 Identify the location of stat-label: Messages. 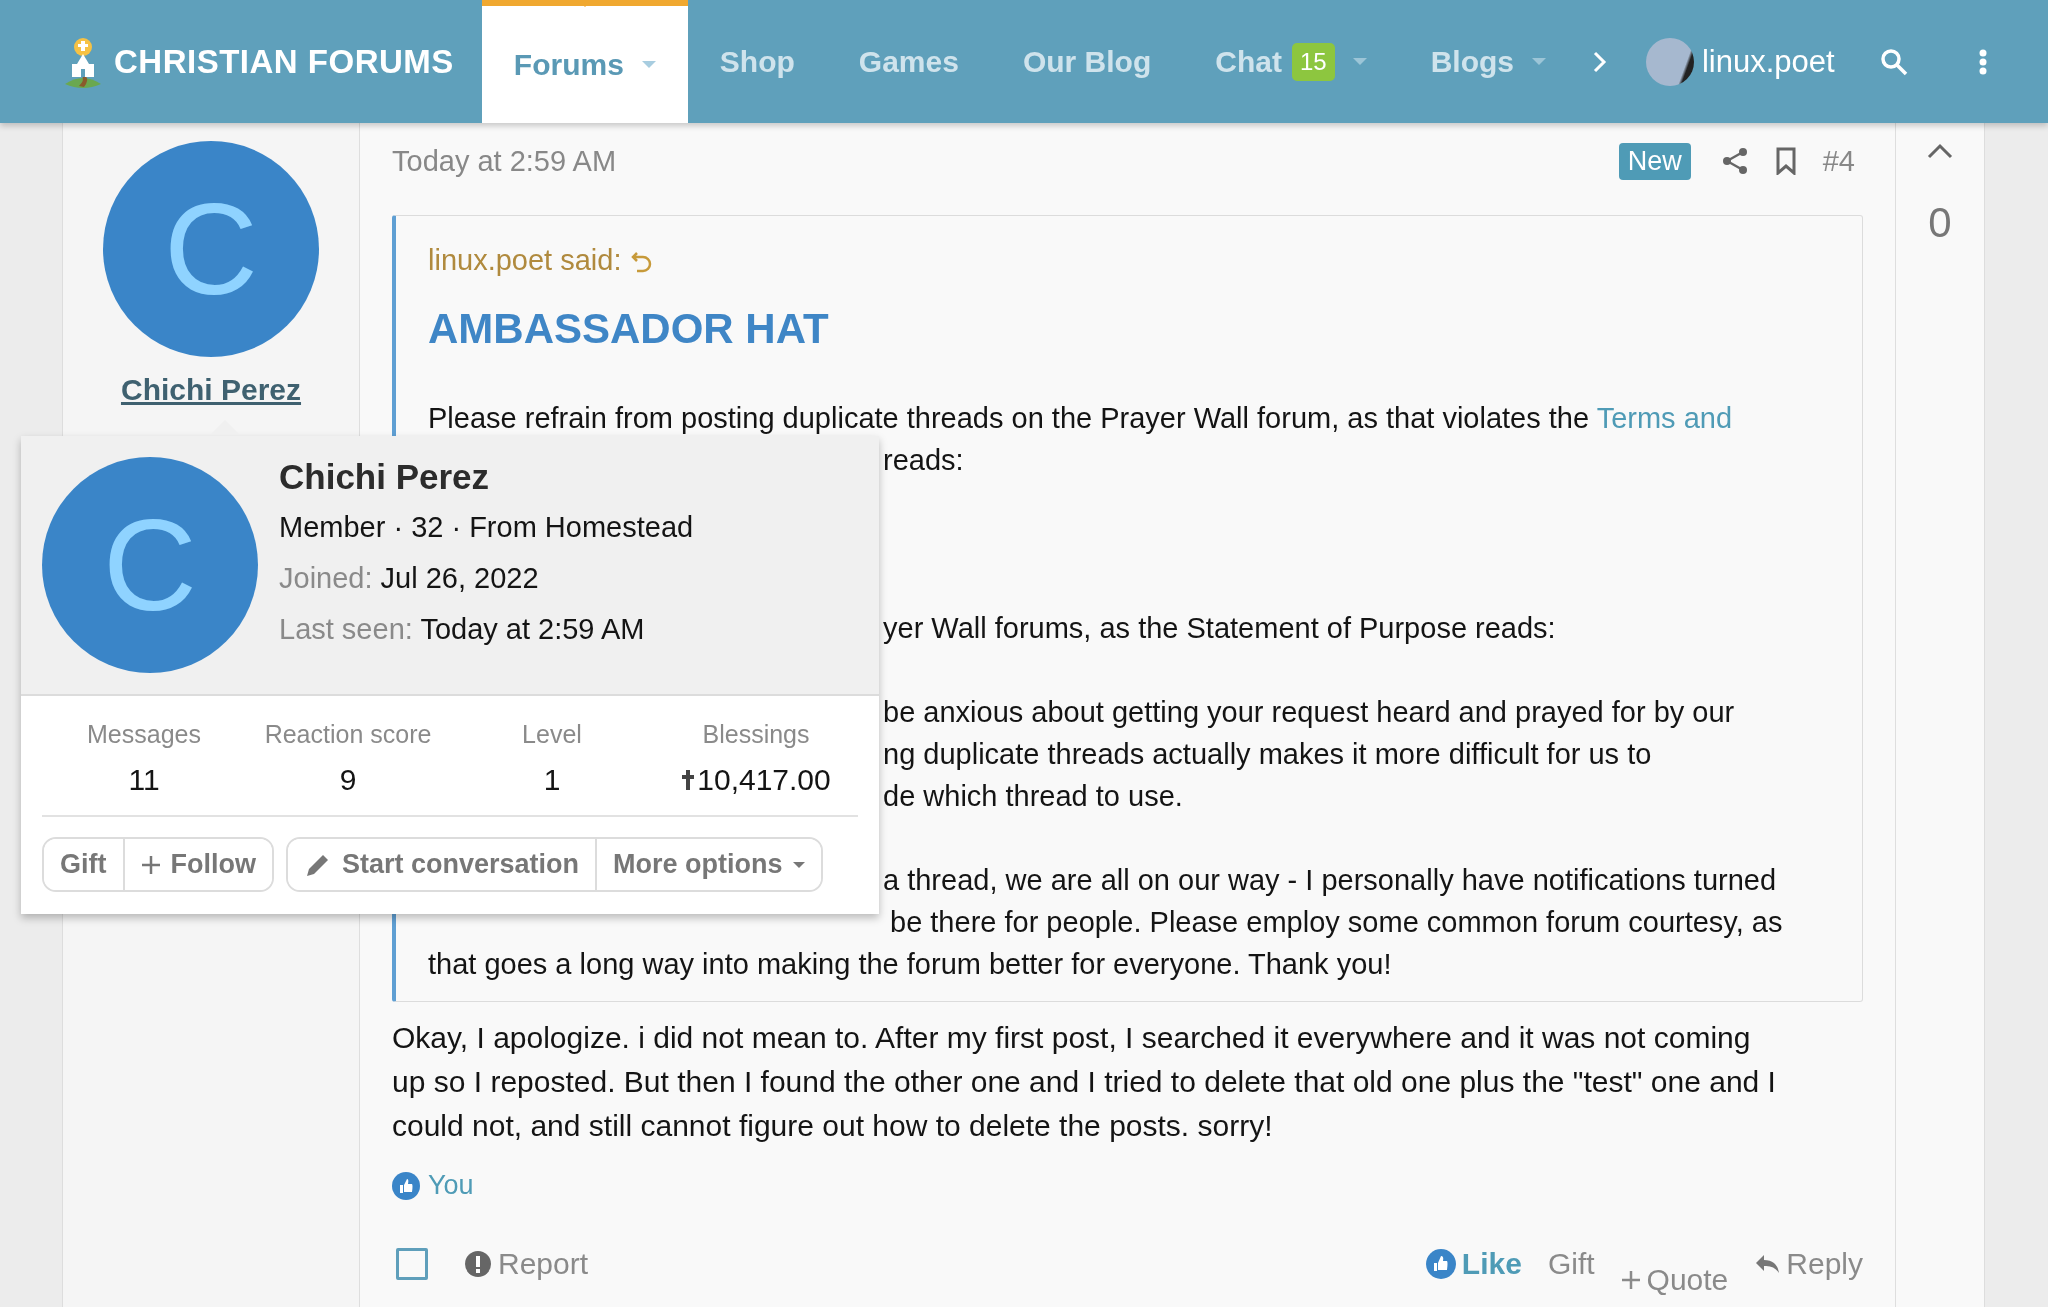
(144, 734).